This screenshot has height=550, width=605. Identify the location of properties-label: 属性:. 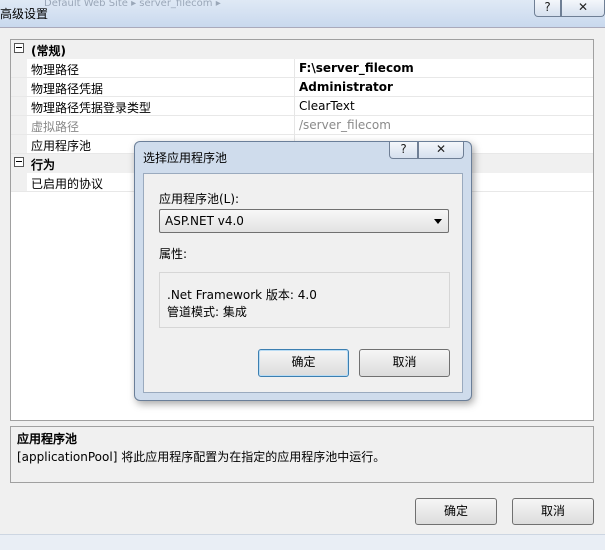
(173, 254).